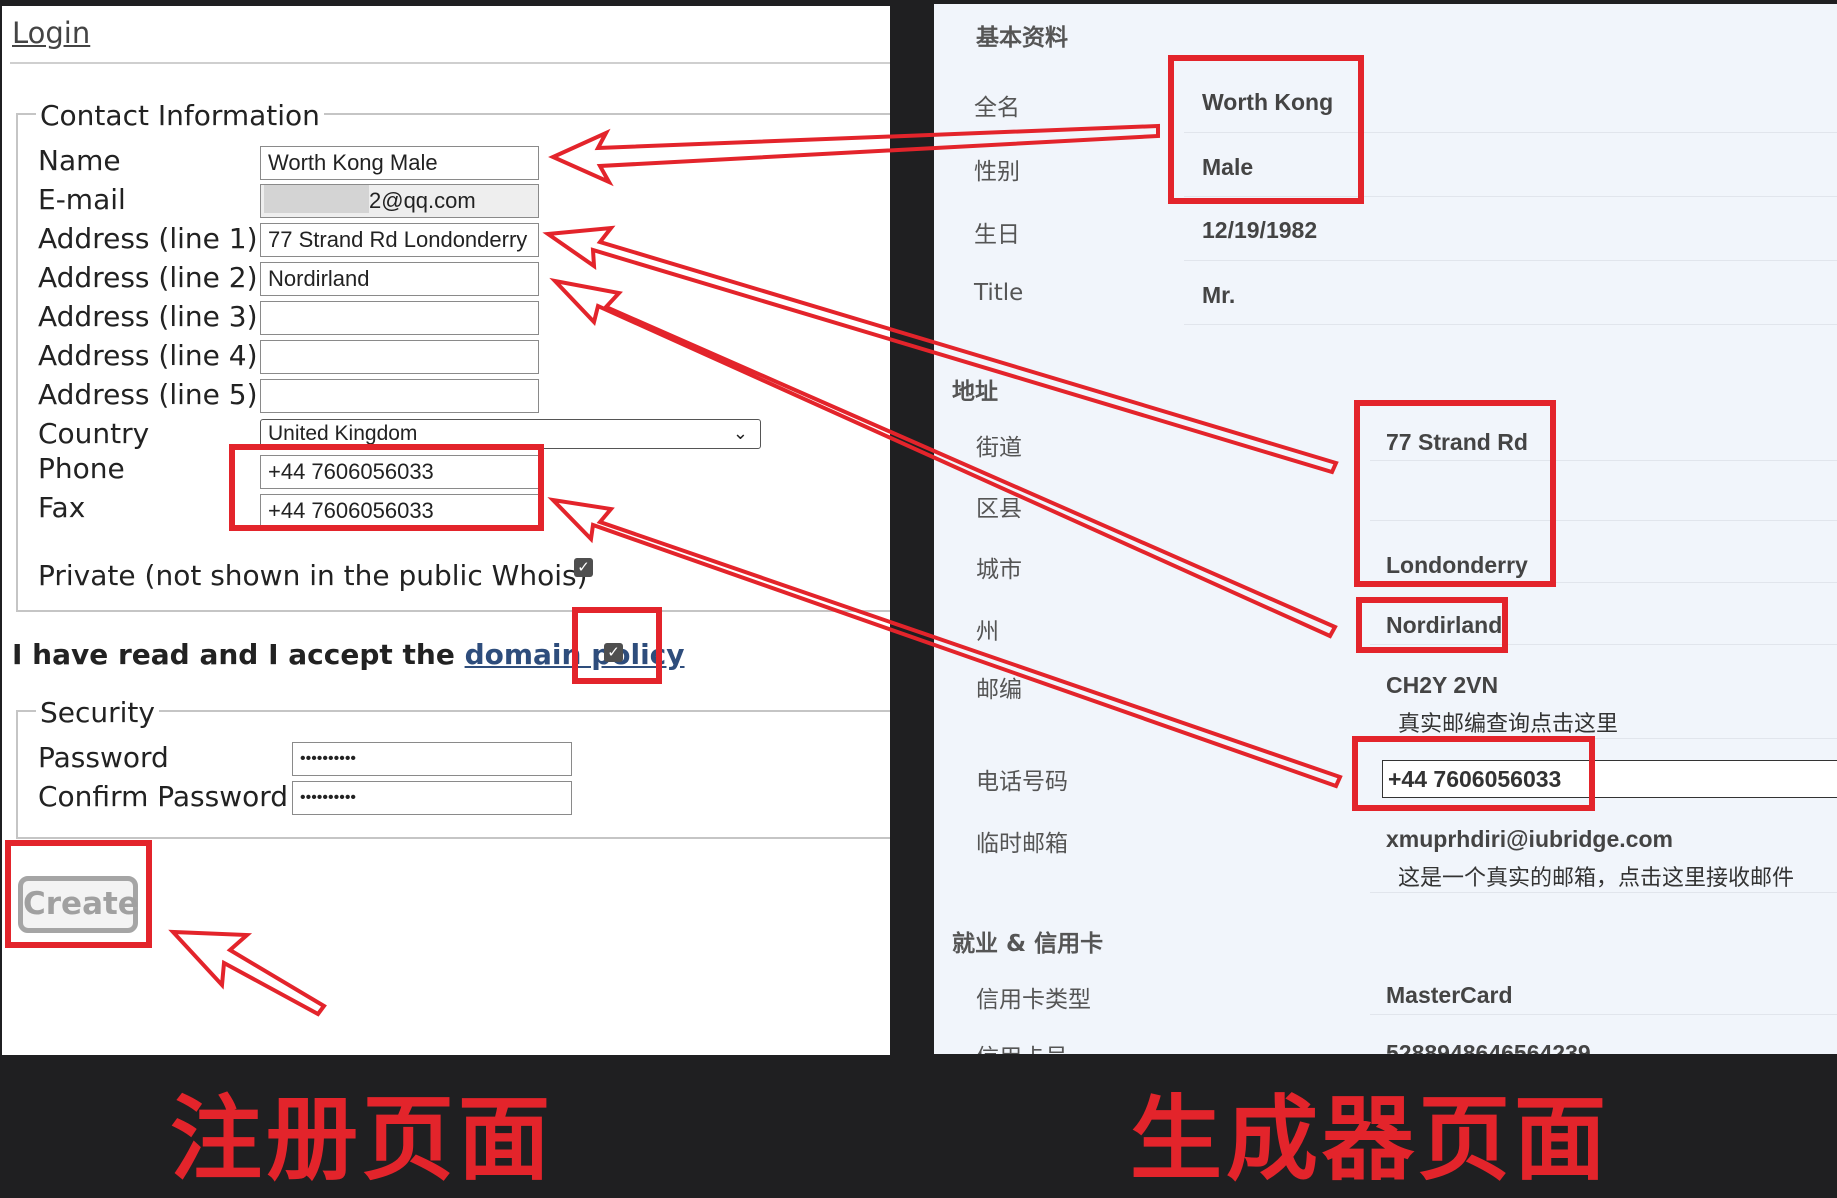  What do you see at coordinates (362, 1139) in the screenshot?
I see `caption-registration-page: 注册页面` at bounding box center [362, 1139].